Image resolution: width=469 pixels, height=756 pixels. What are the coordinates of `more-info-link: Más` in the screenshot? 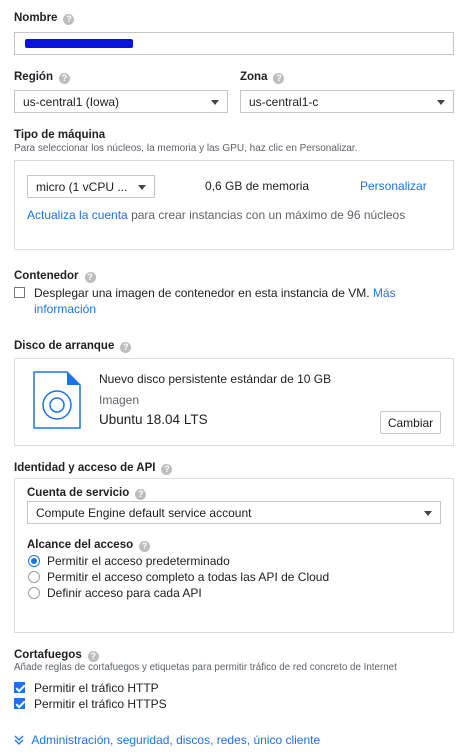 It's located at (384, 293).